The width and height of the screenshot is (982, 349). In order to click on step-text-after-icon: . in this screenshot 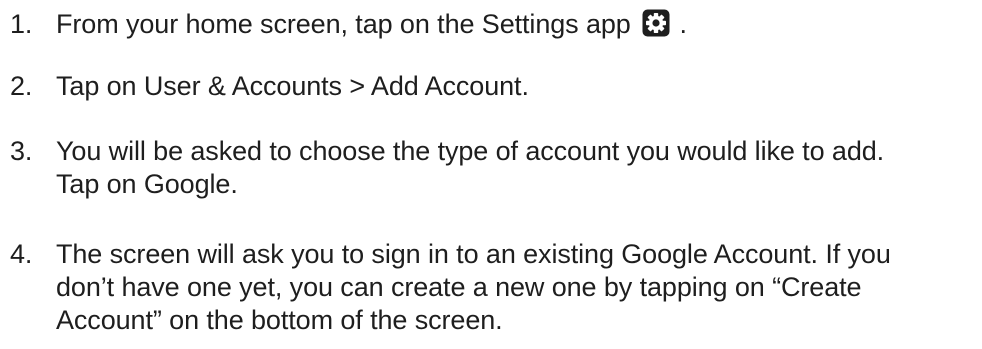, I will do `click(683, 24)`.